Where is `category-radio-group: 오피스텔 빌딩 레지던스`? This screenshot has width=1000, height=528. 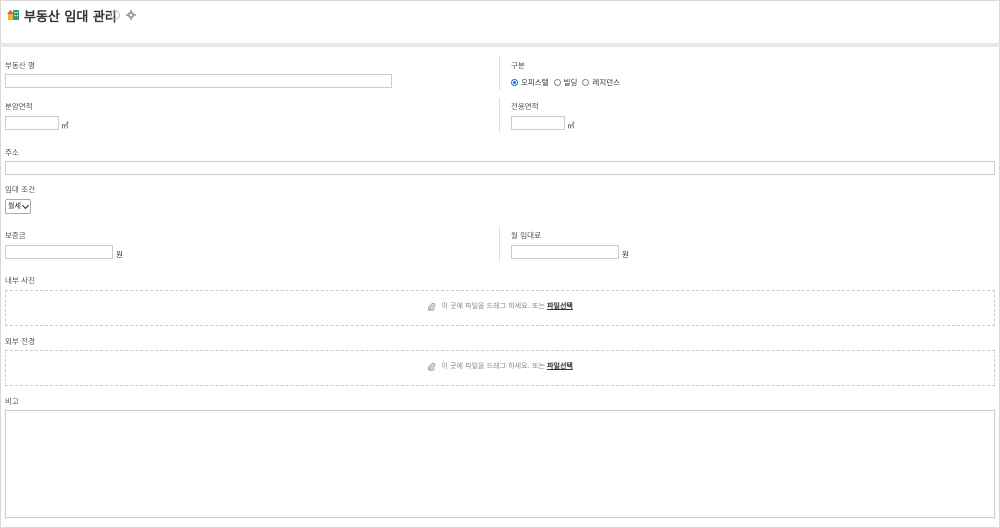 category-radio-group: 오피스텔 빌딩 레지던스 is located at coordinates (568, 82).